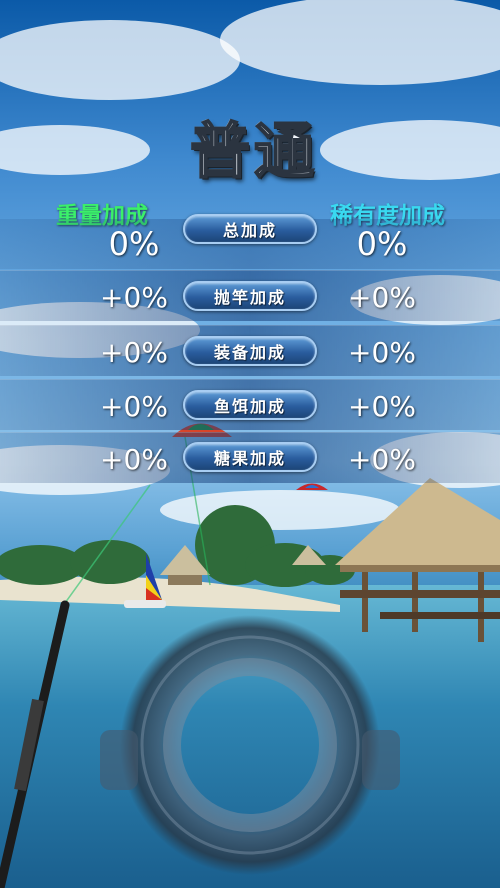 This screenshot has height=888, width=500. What do you see at coordinates (382, 352) in the screenshot?
I see `equipment-rarity-value: +0%` at bounding box center [382, 352].